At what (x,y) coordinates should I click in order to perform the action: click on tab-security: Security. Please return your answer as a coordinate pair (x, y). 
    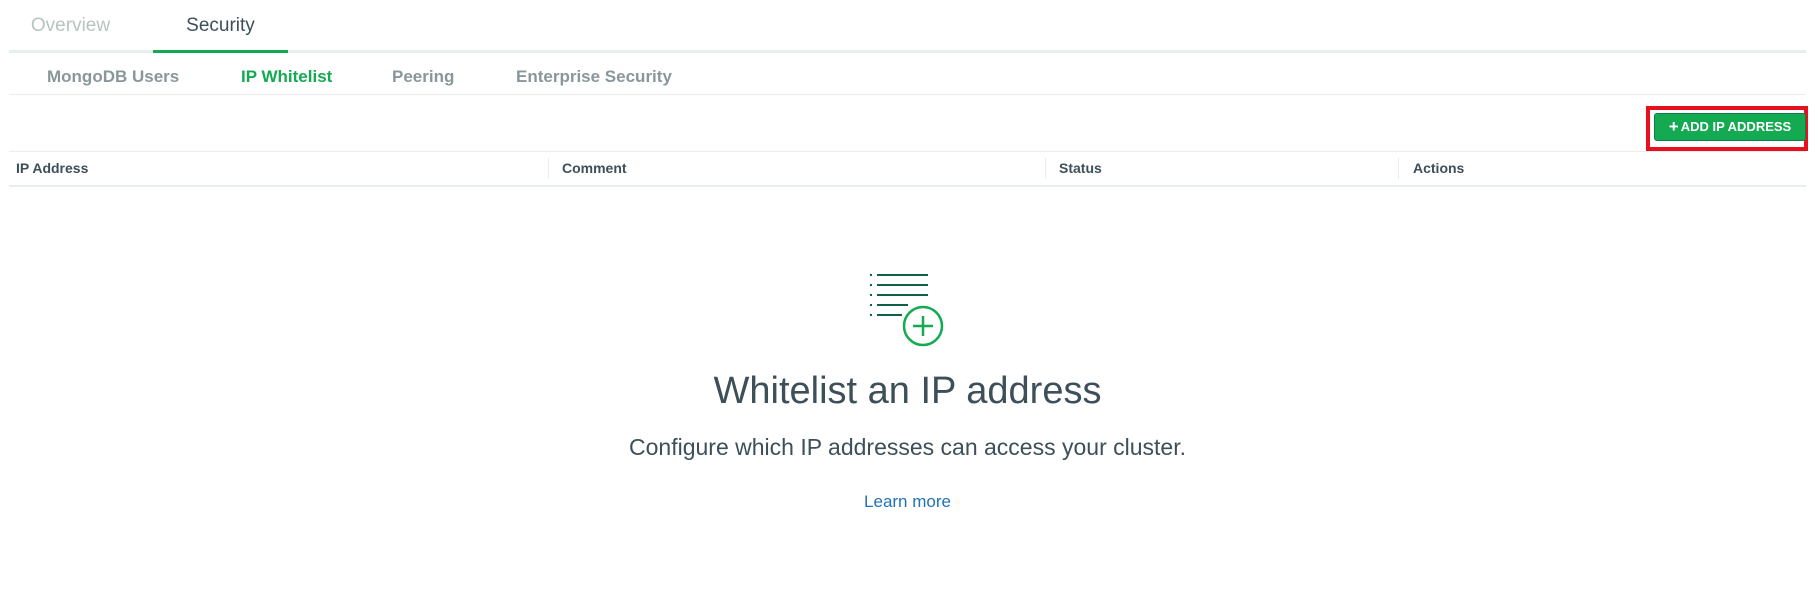
    Looking at the image, I should click on (220, 26).